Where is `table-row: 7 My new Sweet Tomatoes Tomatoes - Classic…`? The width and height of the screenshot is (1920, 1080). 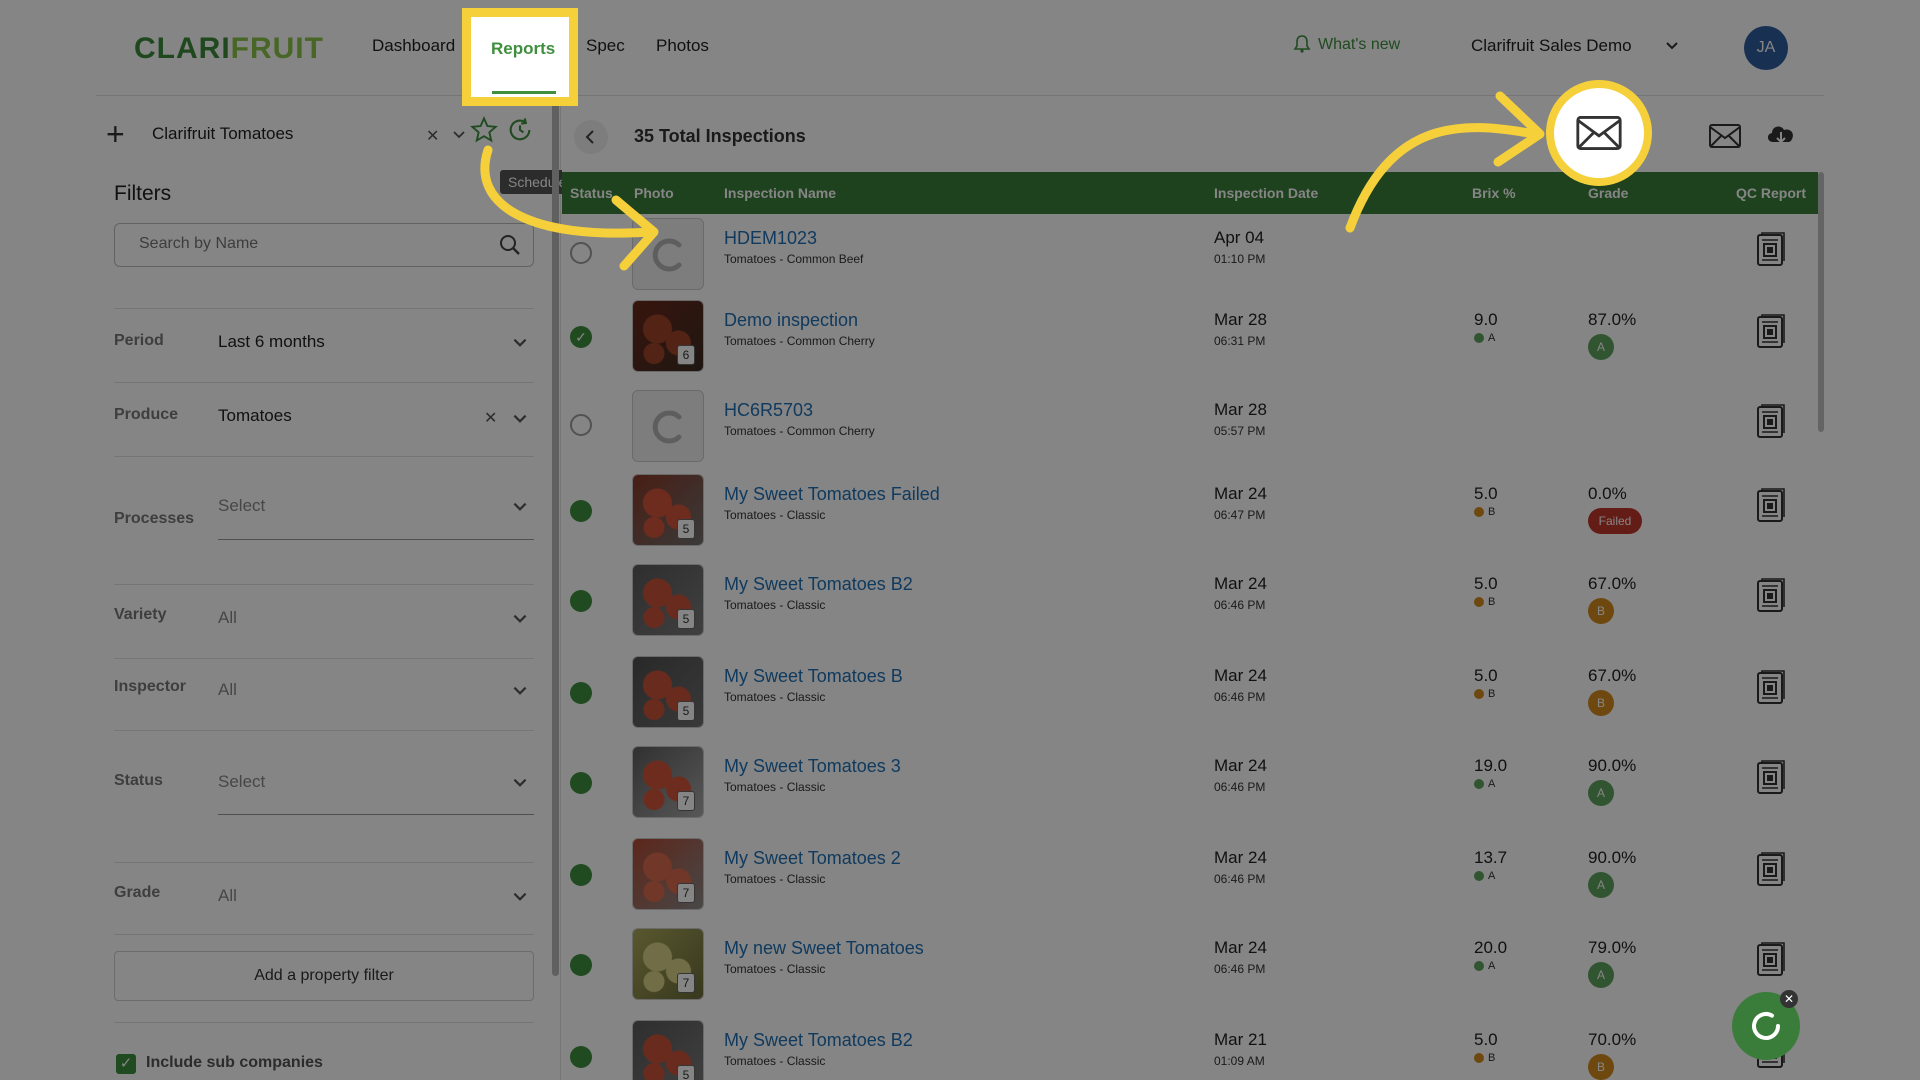
table-row: 7 My new Sweet Tomatoes Tomatoes - Classic… is located at coordinates (1190, 968).